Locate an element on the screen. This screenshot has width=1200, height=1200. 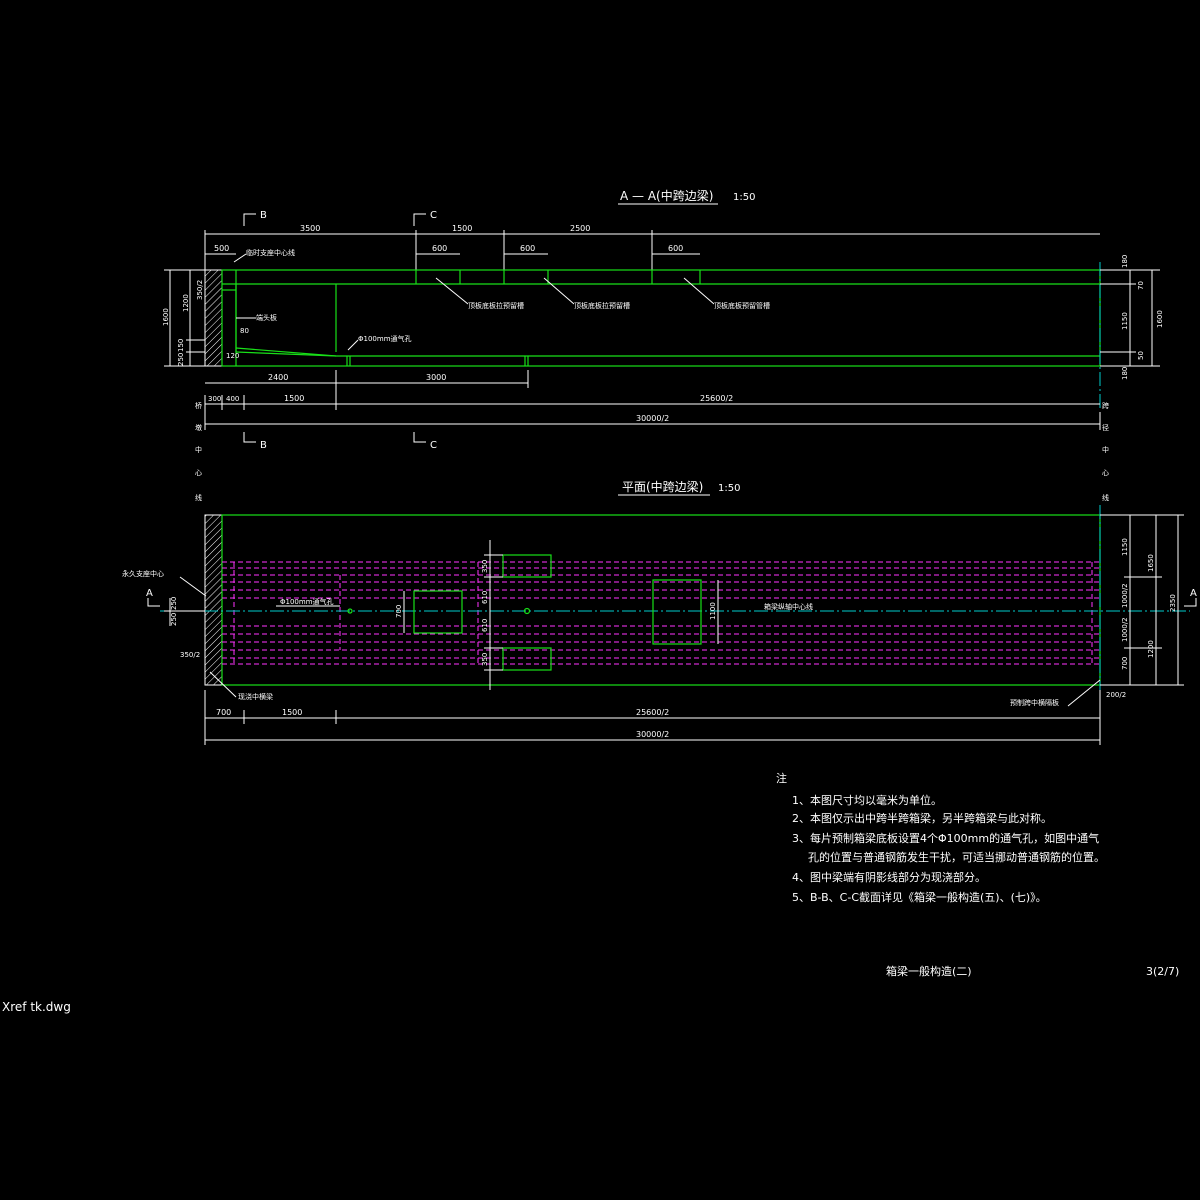
plan-box-upper is located at coordinates (527, 566).